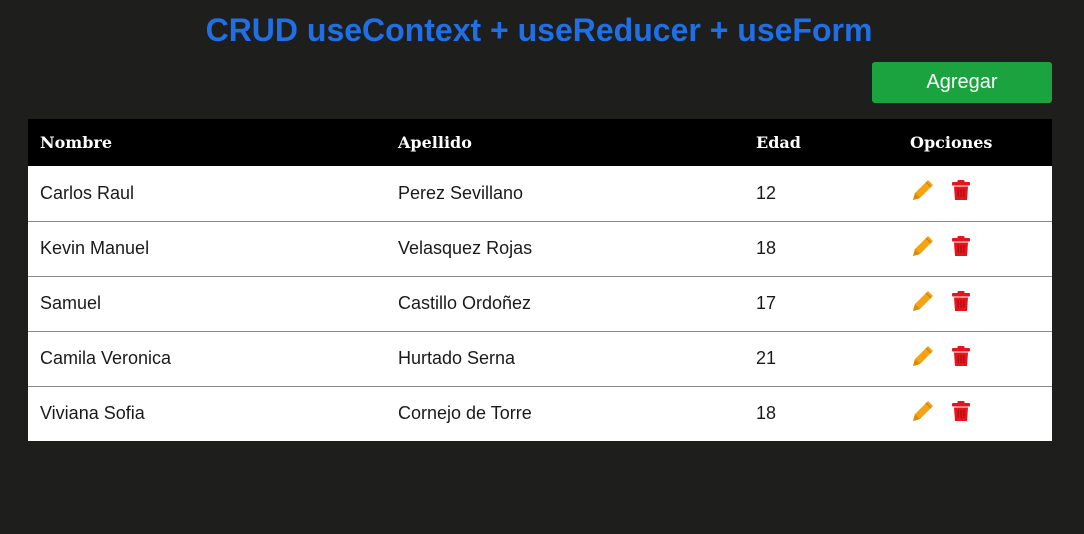  I want to click on table-header: Nombre Apellido Edad Opciones, so click(540, 142).